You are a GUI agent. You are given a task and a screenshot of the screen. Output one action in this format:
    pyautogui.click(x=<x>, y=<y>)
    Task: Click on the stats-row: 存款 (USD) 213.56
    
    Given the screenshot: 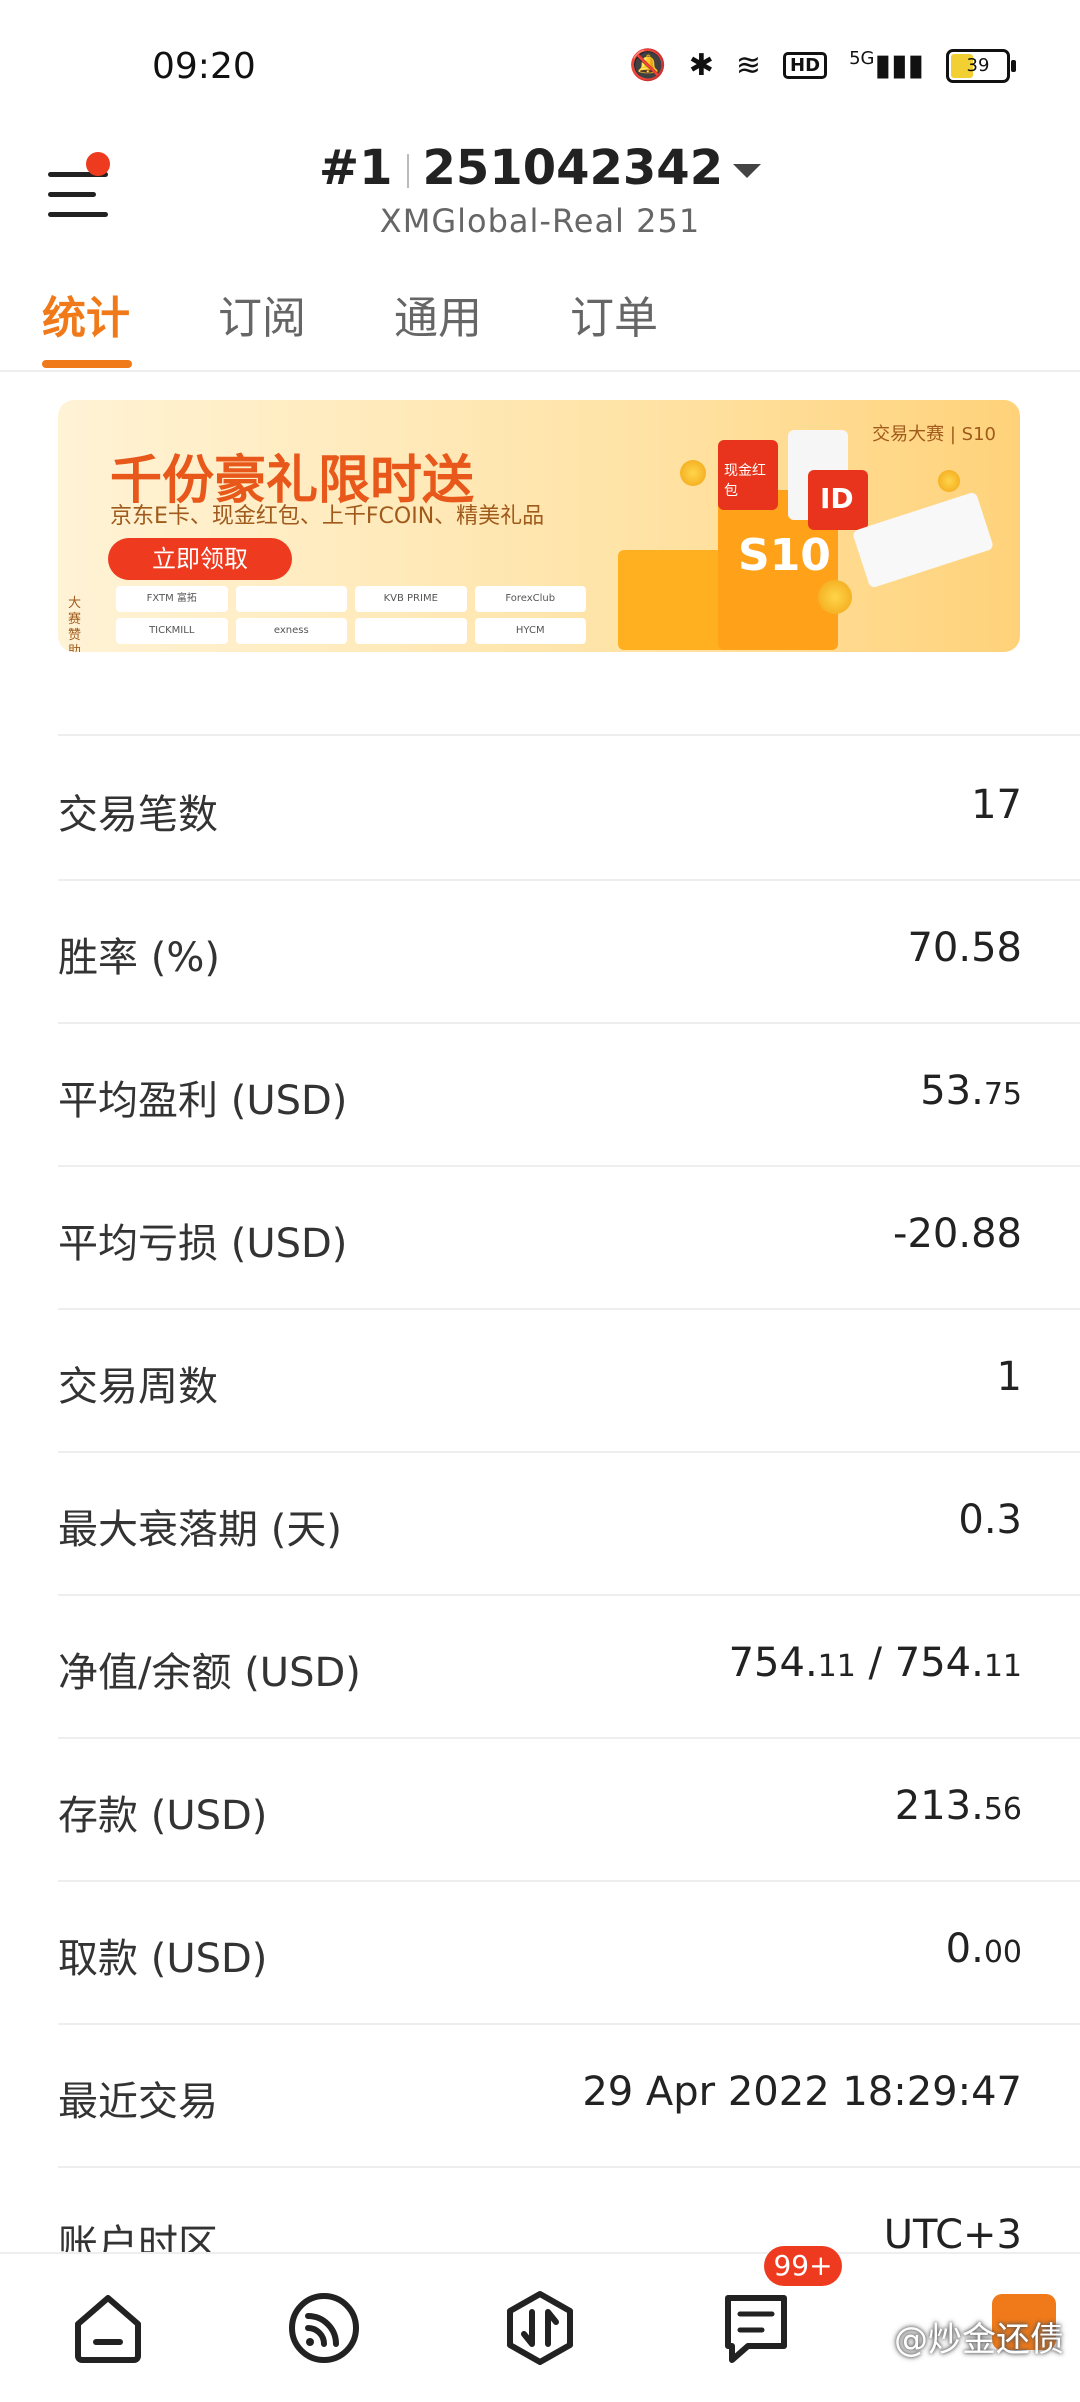 What is the action you would take?
    pyautogui.click(x=569, y=1809)
    